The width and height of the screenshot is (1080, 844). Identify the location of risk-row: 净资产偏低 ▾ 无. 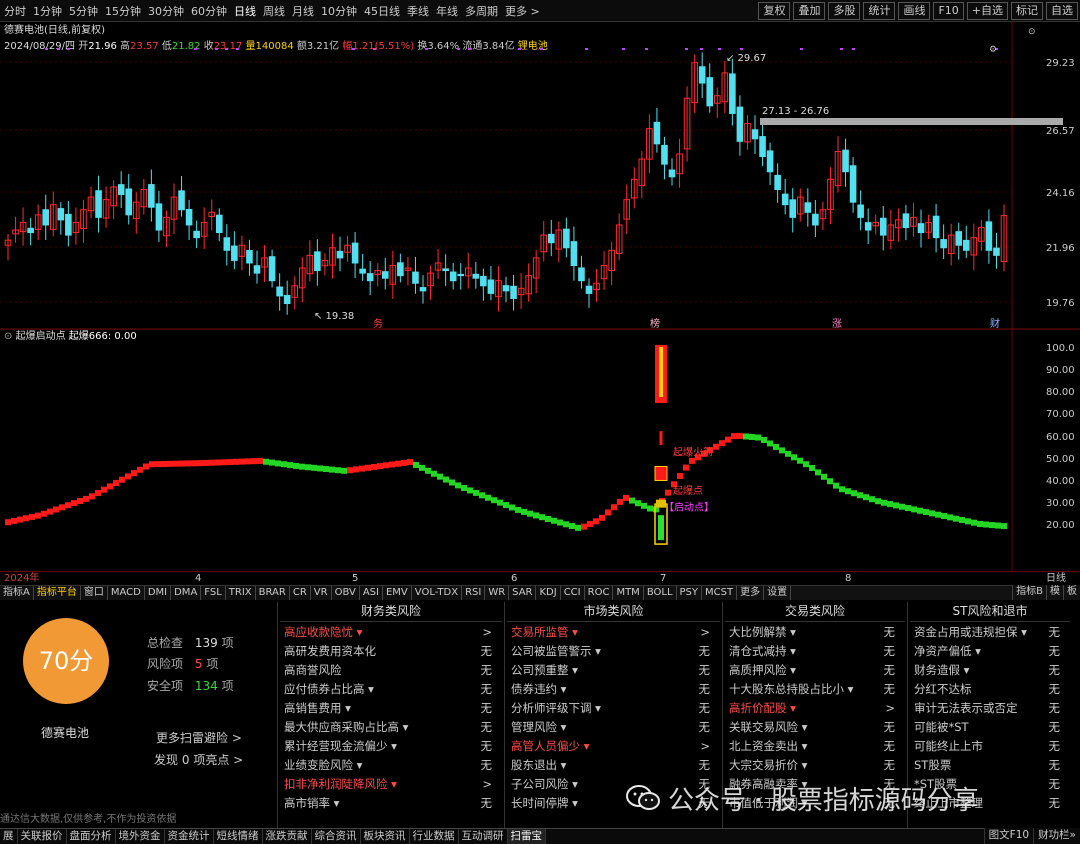
(990, 650).